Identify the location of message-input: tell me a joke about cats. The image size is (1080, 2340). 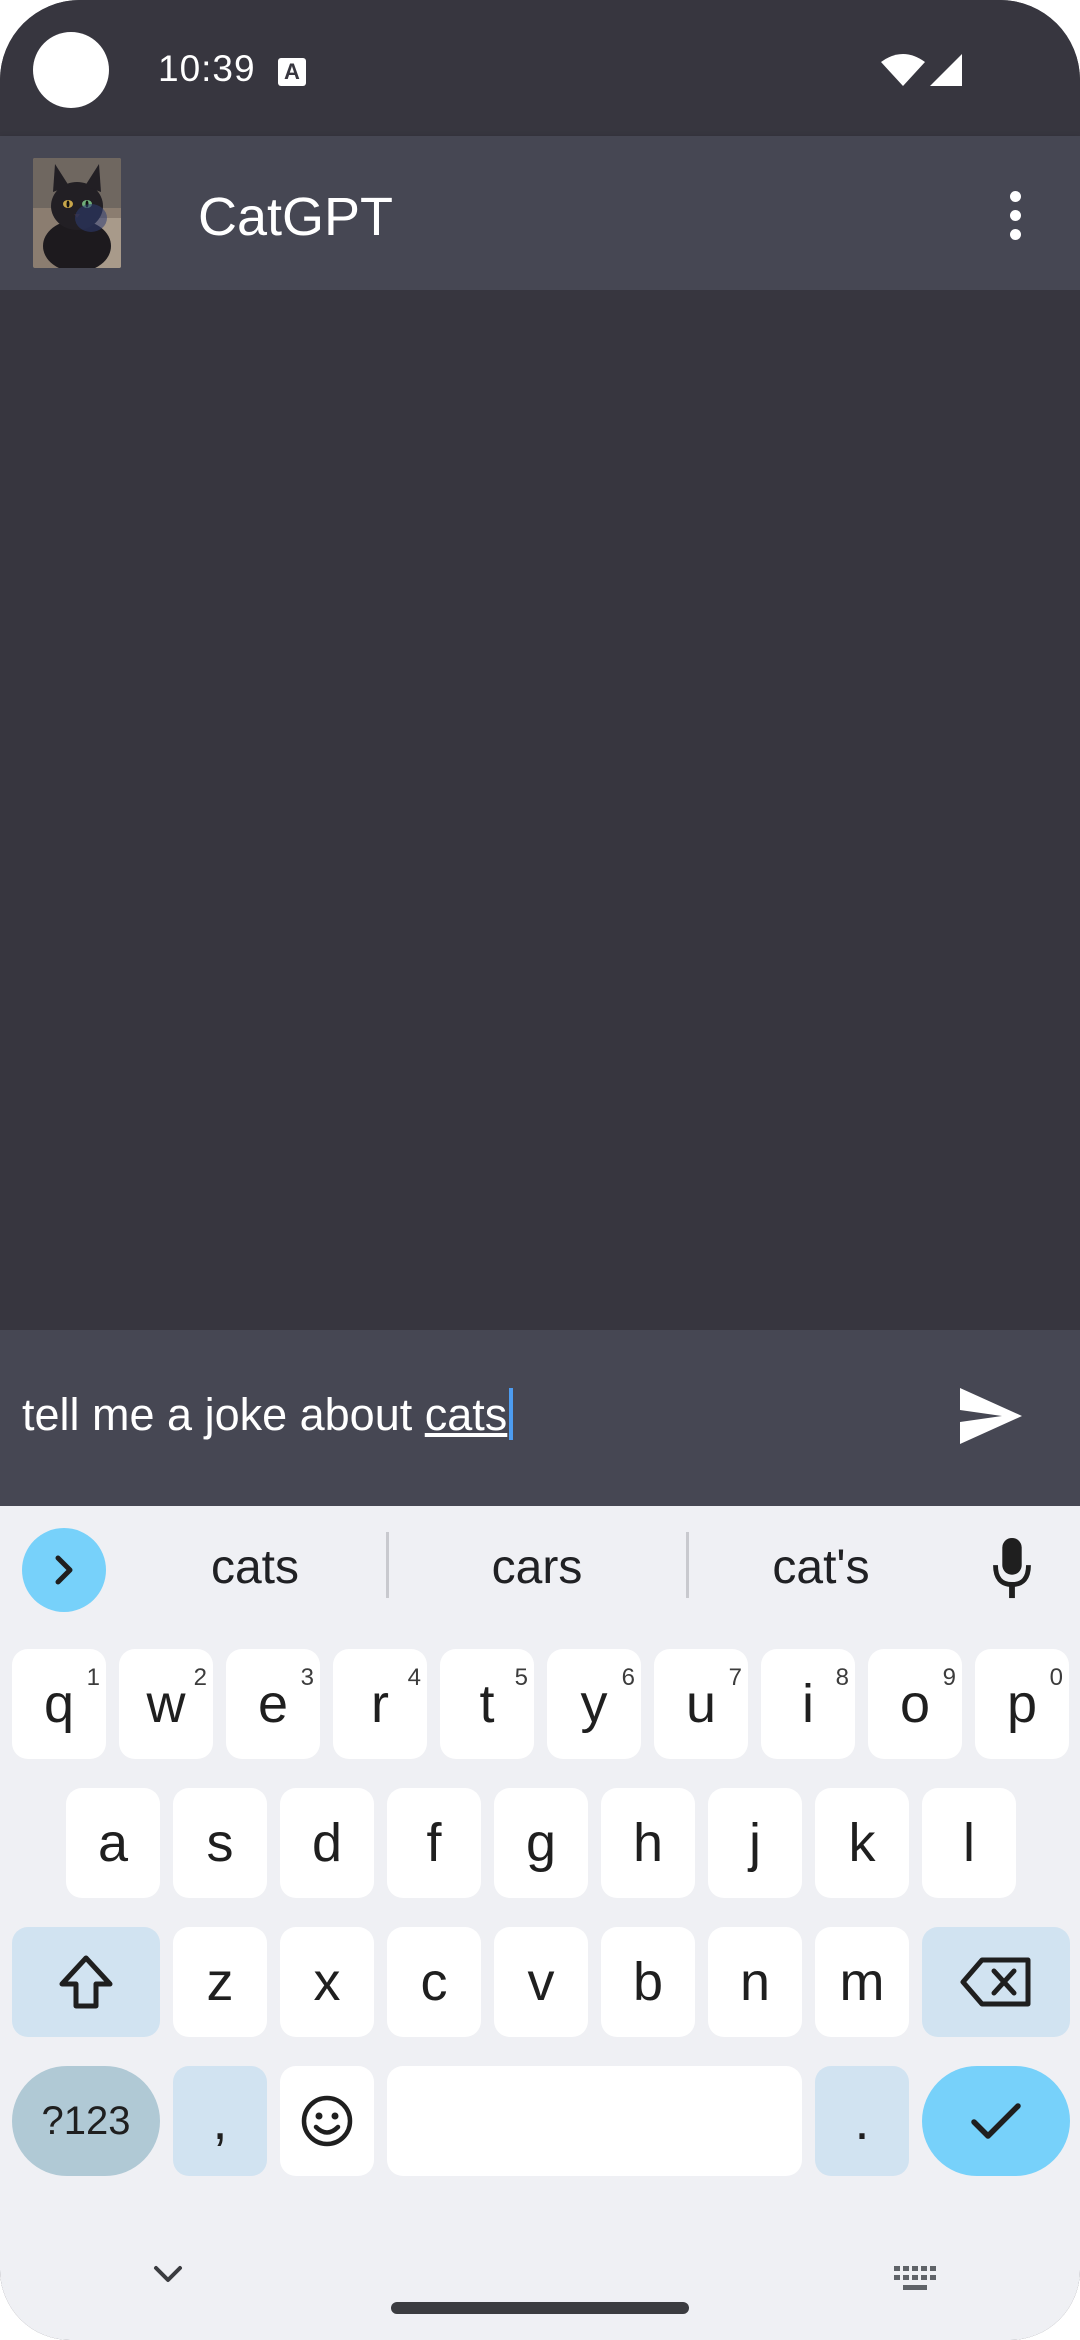
(482, 1418).